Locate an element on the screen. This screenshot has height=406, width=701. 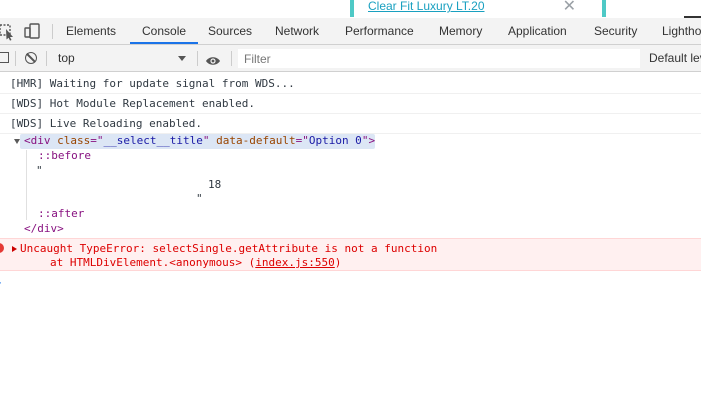
pseudo-after: ::after is located at coordinates (61, 214).